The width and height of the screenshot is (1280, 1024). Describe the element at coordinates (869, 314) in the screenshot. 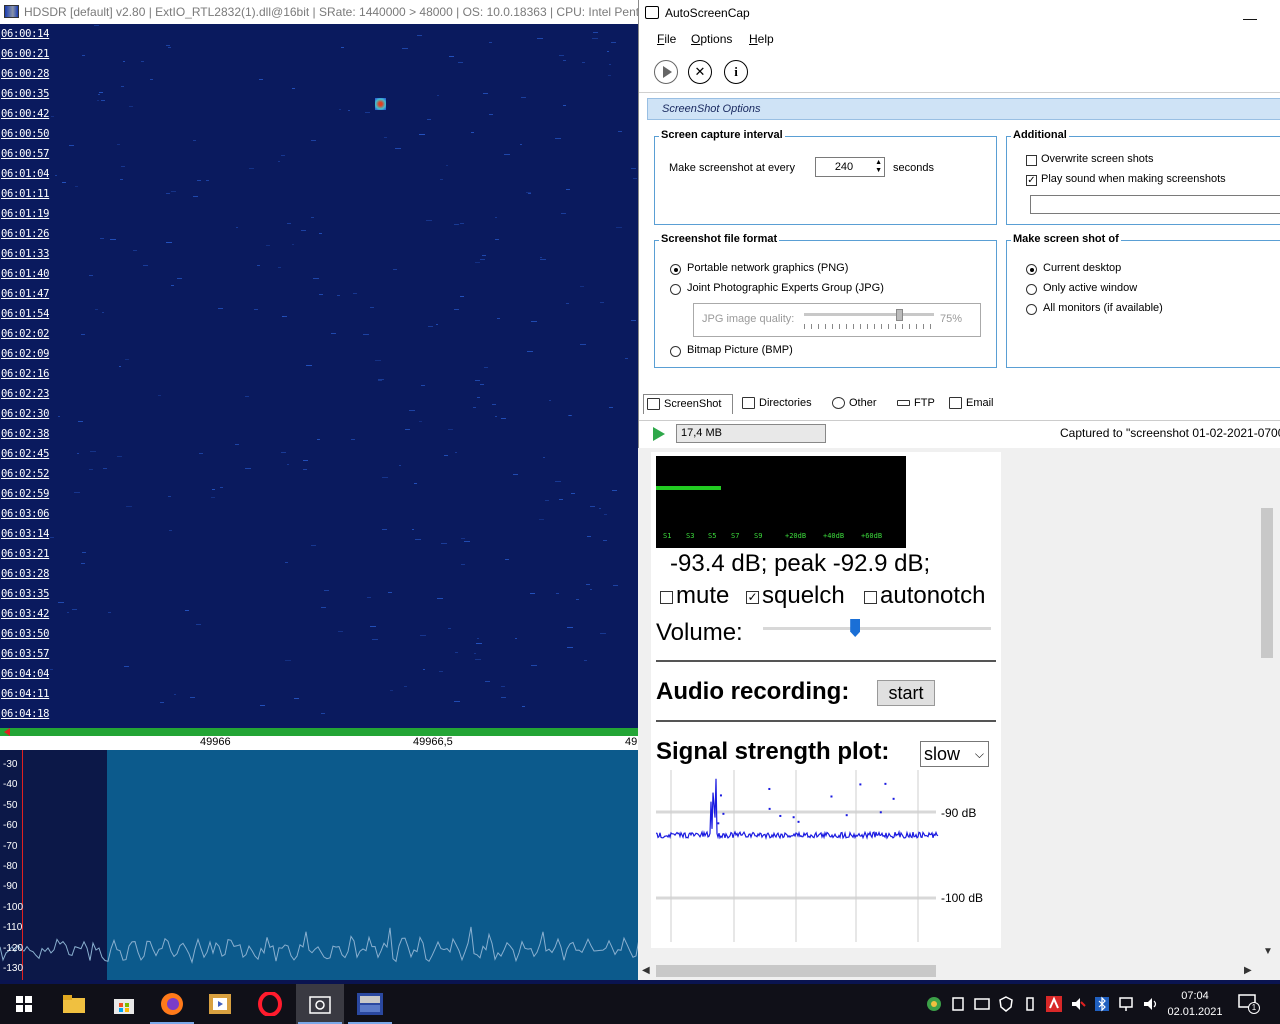

I see `jpg-quality-track` at that location.